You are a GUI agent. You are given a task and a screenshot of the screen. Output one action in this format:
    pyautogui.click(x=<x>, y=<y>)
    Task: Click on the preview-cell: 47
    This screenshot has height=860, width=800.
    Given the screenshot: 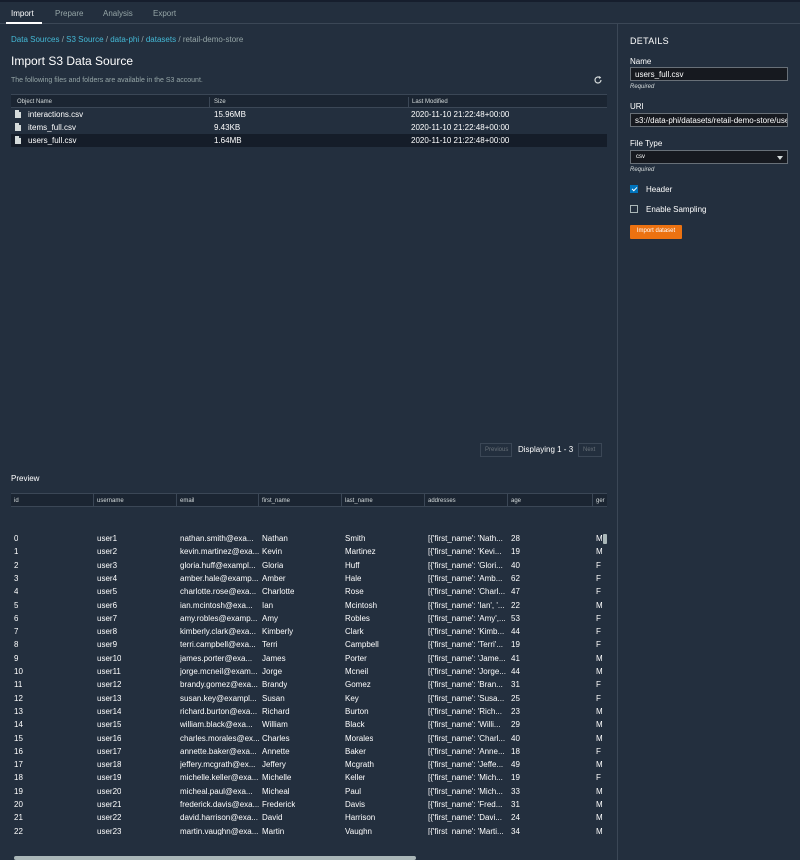 What is the action you would take?
    pyautogui.click(x=515, y=592)
    